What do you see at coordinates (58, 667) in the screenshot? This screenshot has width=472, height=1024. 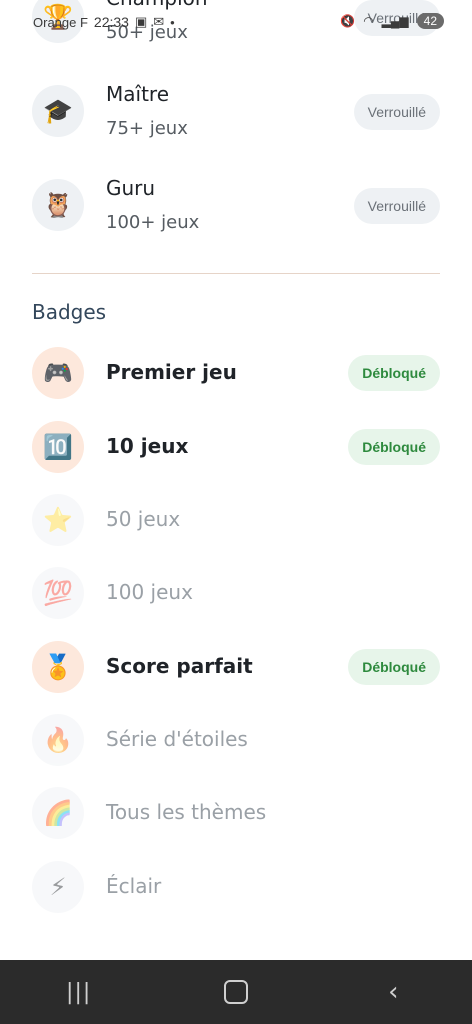 I see `medal-icon: 🏅` at bounding box center [58, 667].